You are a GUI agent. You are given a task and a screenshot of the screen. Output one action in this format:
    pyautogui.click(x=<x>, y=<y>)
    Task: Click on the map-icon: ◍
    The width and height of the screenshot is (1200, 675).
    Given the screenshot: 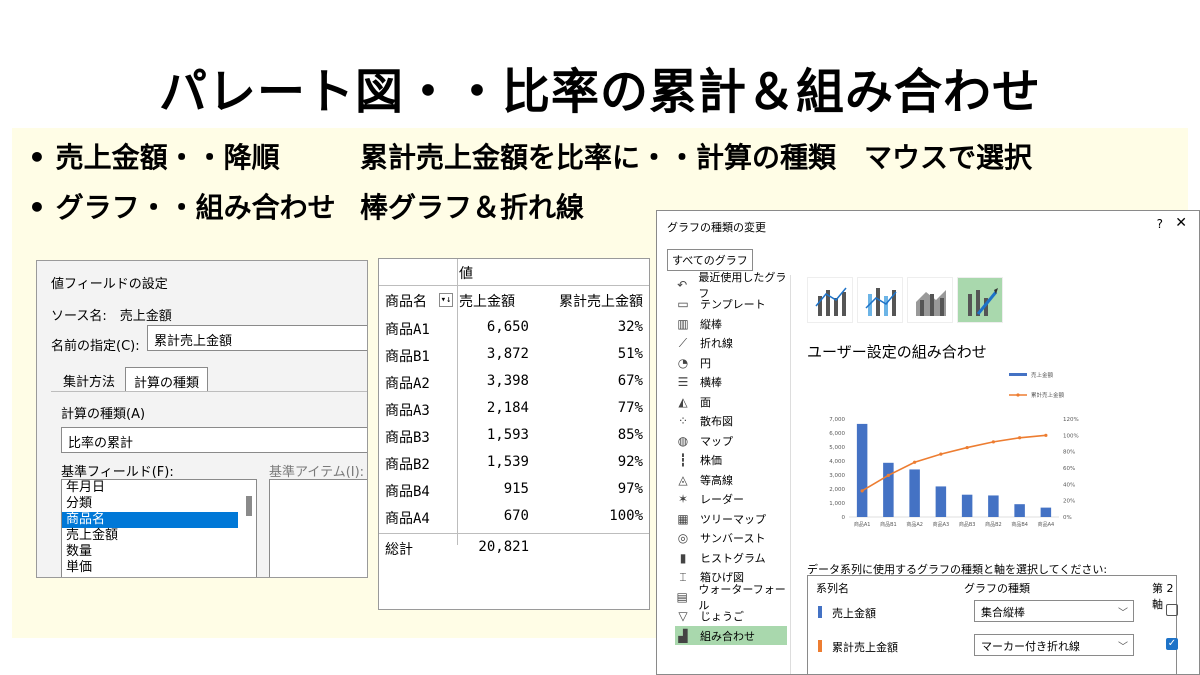 What is the action you would take?
    pyautogui.click(x=683, y=440)
    